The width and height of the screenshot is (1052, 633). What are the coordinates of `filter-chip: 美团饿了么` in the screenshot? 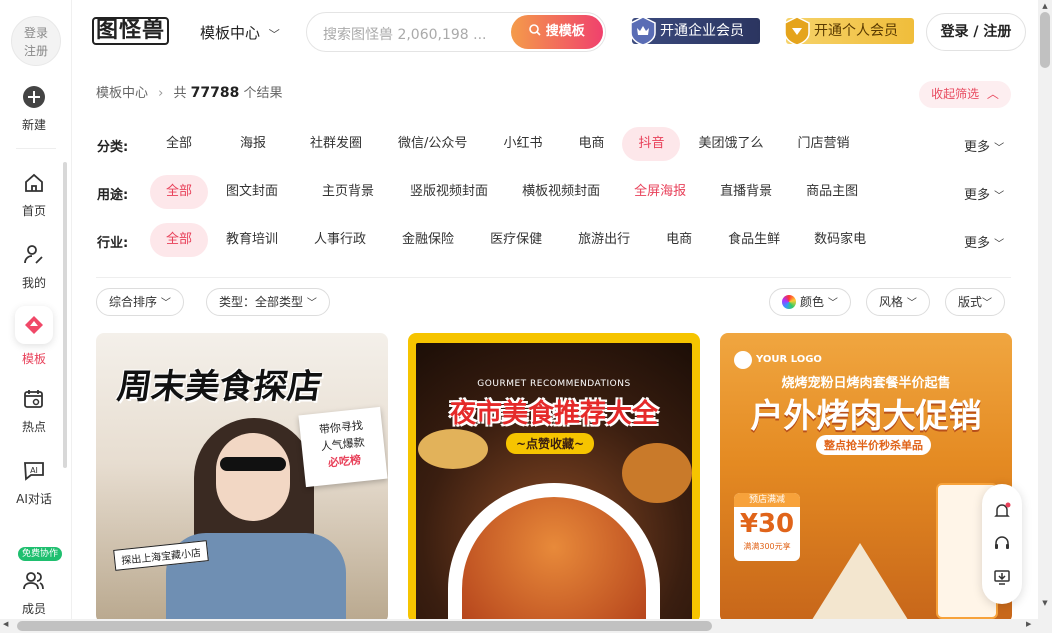 It's located at (730, 144).